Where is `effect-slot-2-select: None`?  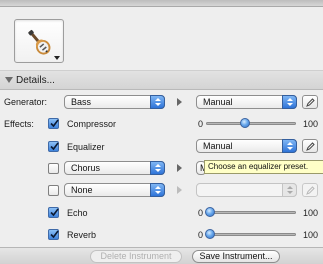 effect-slot-2-select: None is located at coordinates (114, 190).